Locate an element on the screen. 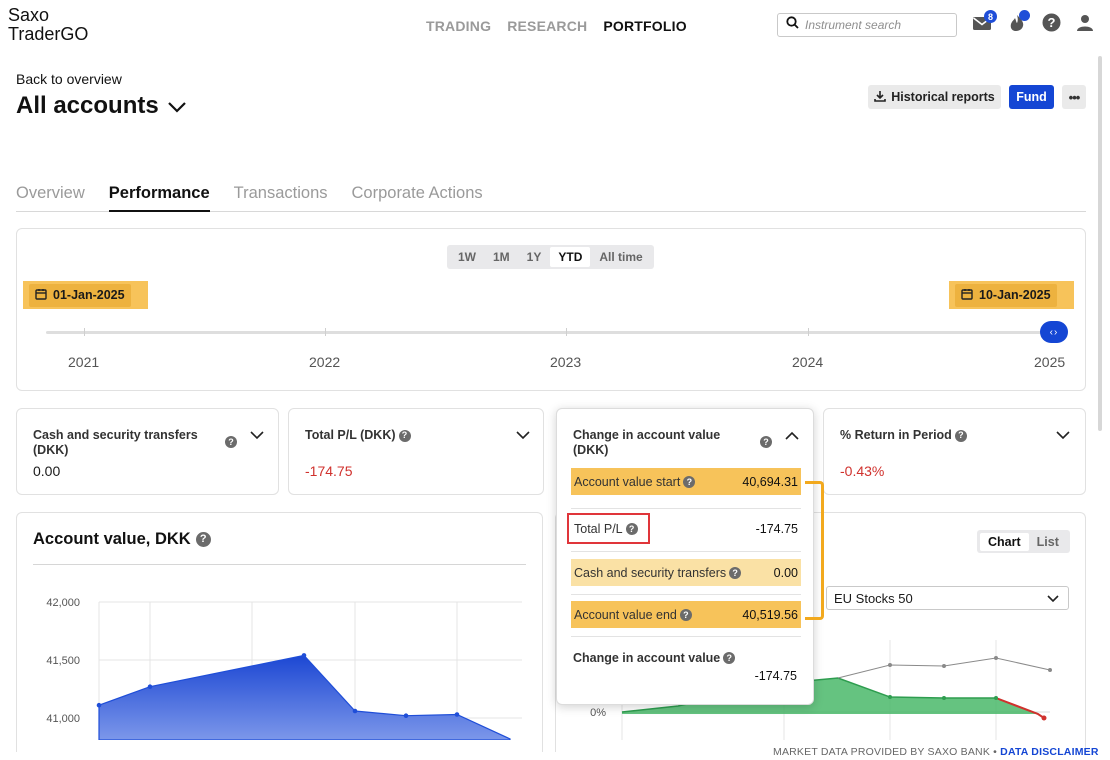  tab-performance: Performance is located at coordinates (159, 198).